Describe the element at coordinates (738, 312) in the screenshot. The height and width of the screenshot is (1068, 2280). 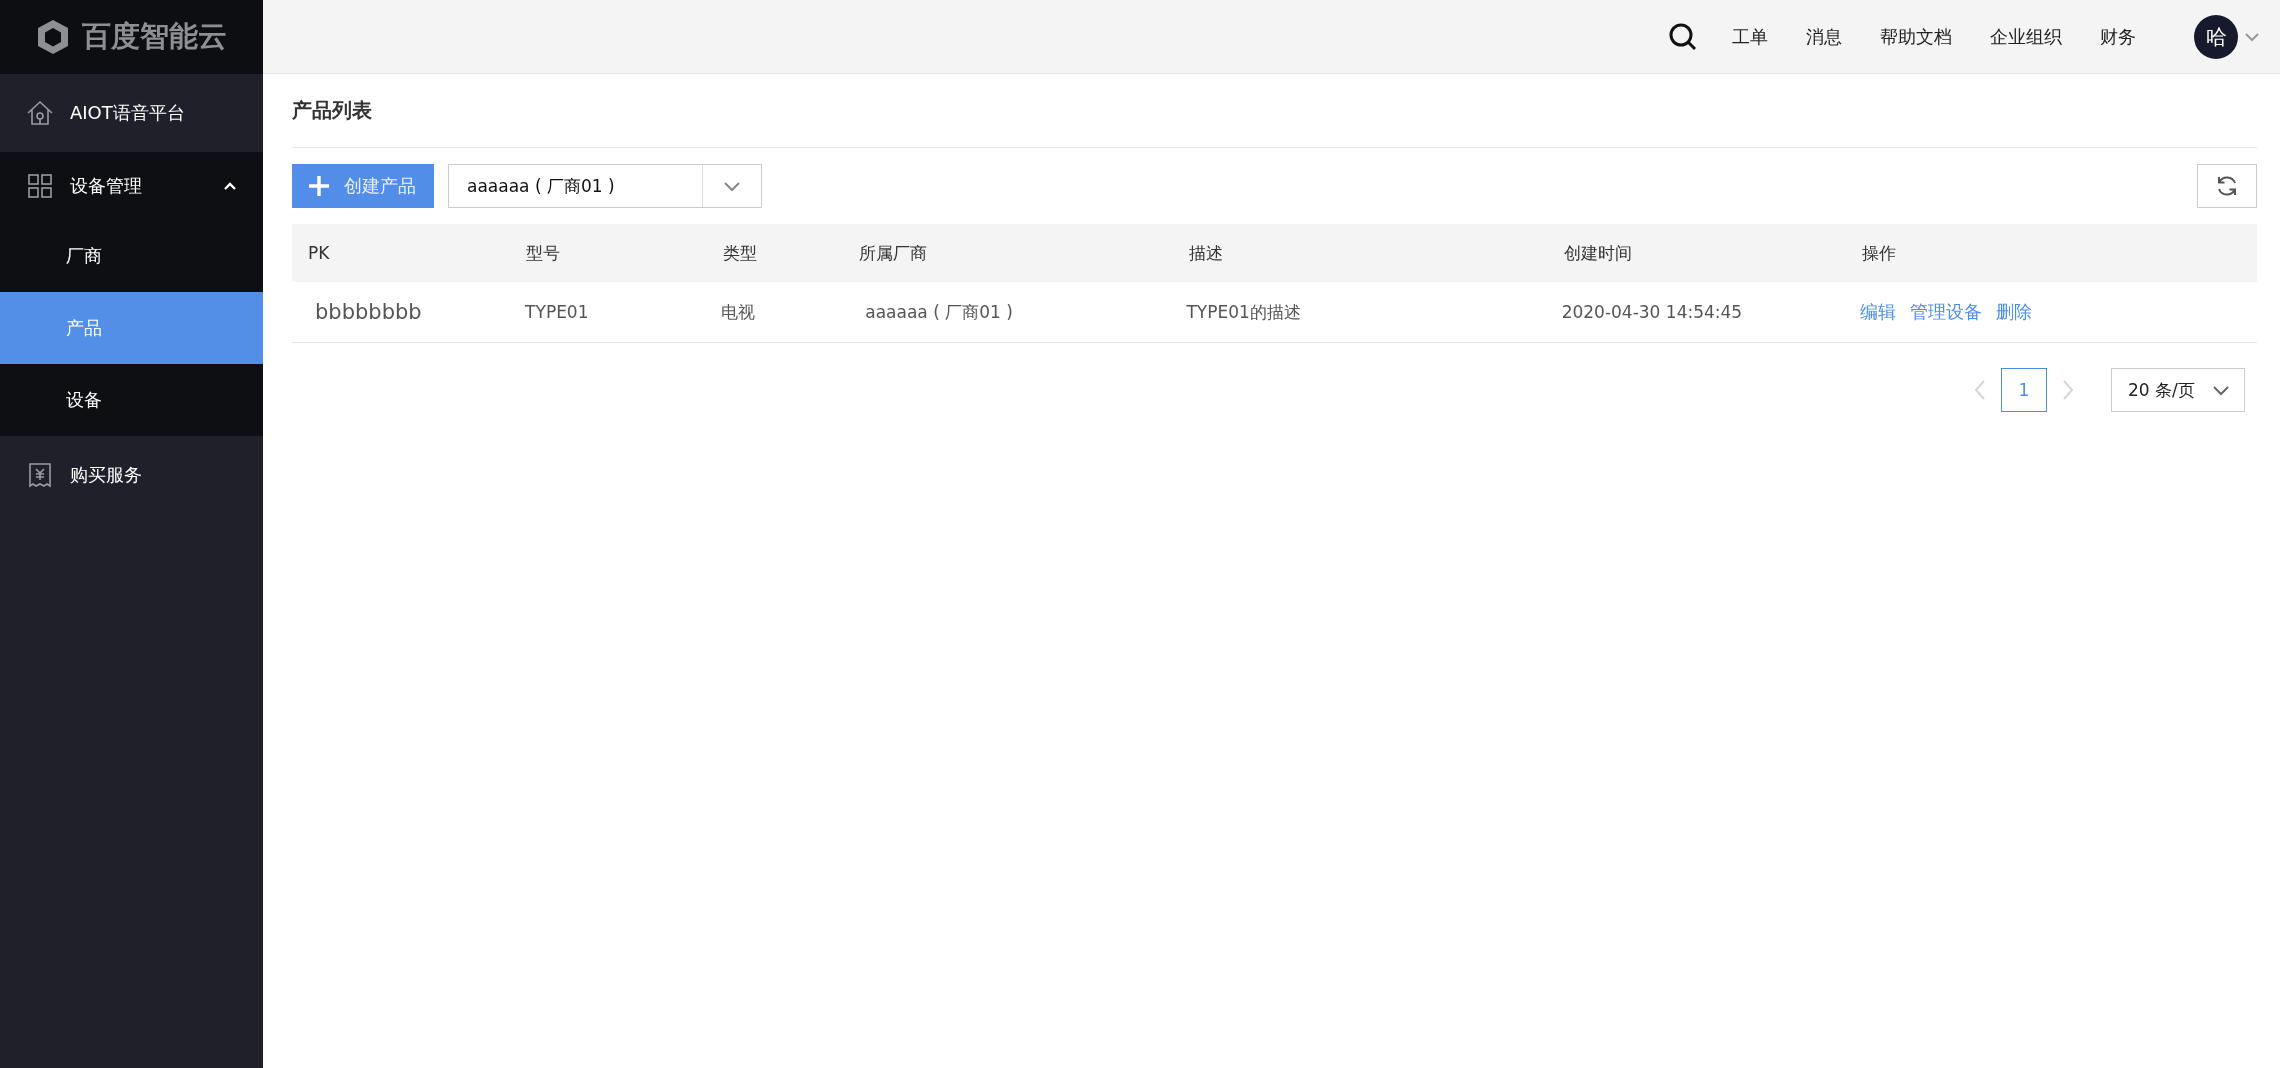
I see `table-cell-text: 电视` at that location.